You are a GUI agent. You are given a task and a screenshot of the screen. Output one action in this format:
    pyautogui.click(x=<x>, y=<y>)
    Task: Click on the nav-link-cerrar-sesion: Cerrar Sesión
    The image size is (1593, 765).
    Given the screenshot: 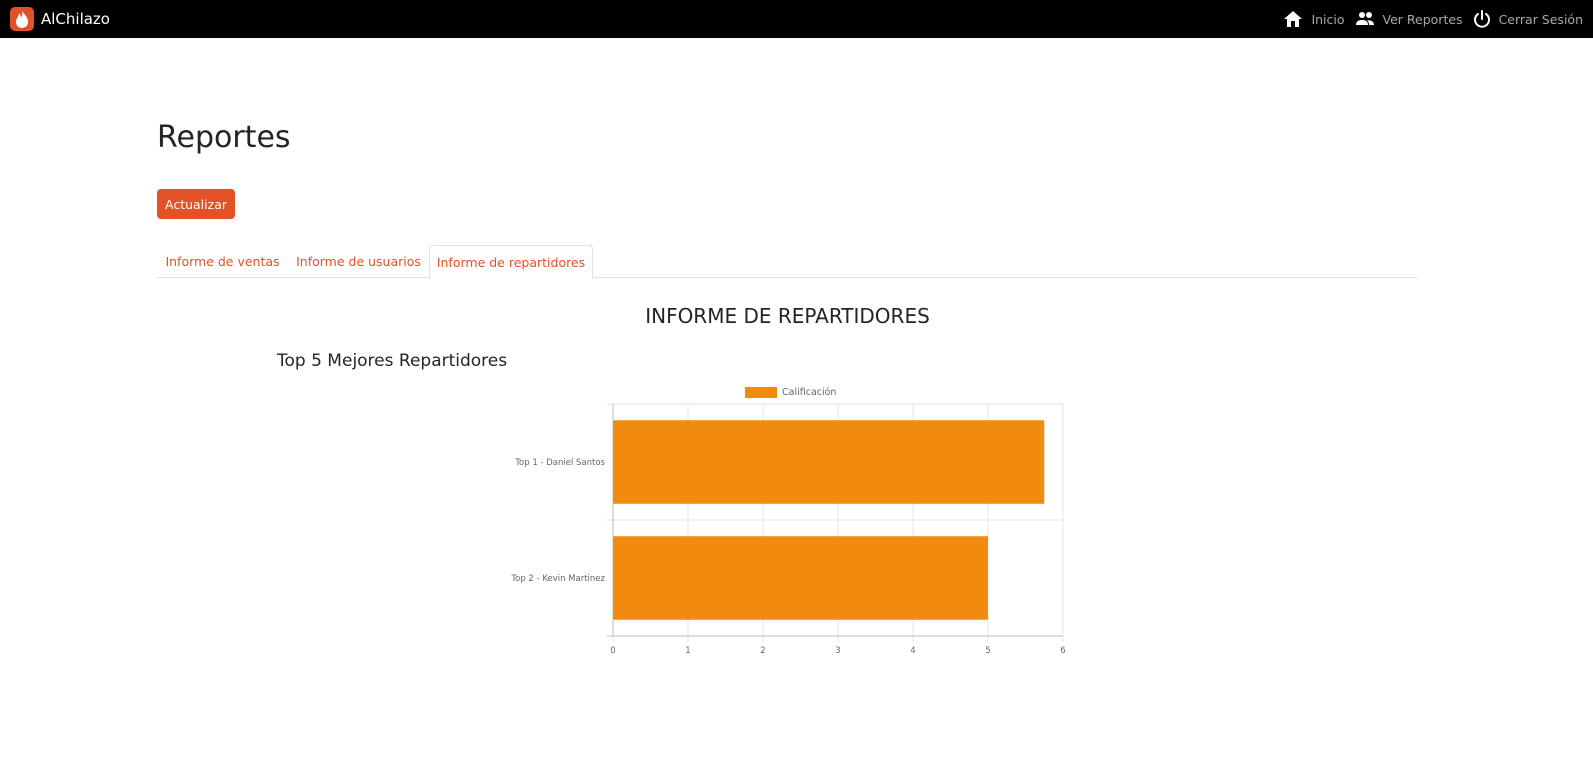 What is the action you would take?
    pyautogui.click(x=1528, y=19)
    